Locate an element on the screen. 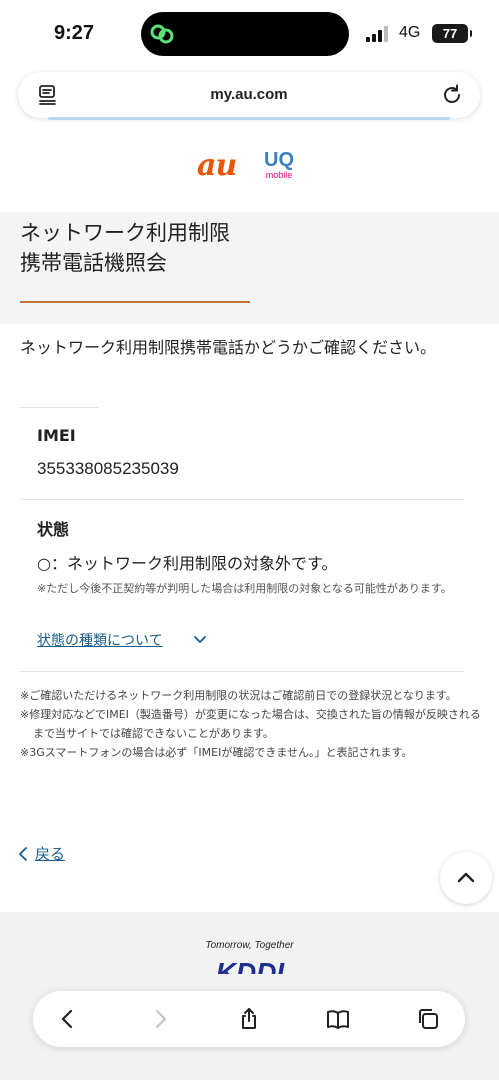 The height and width of the screenshot is (1080, 499). dynamic-island is located at coordinates (245, 34).